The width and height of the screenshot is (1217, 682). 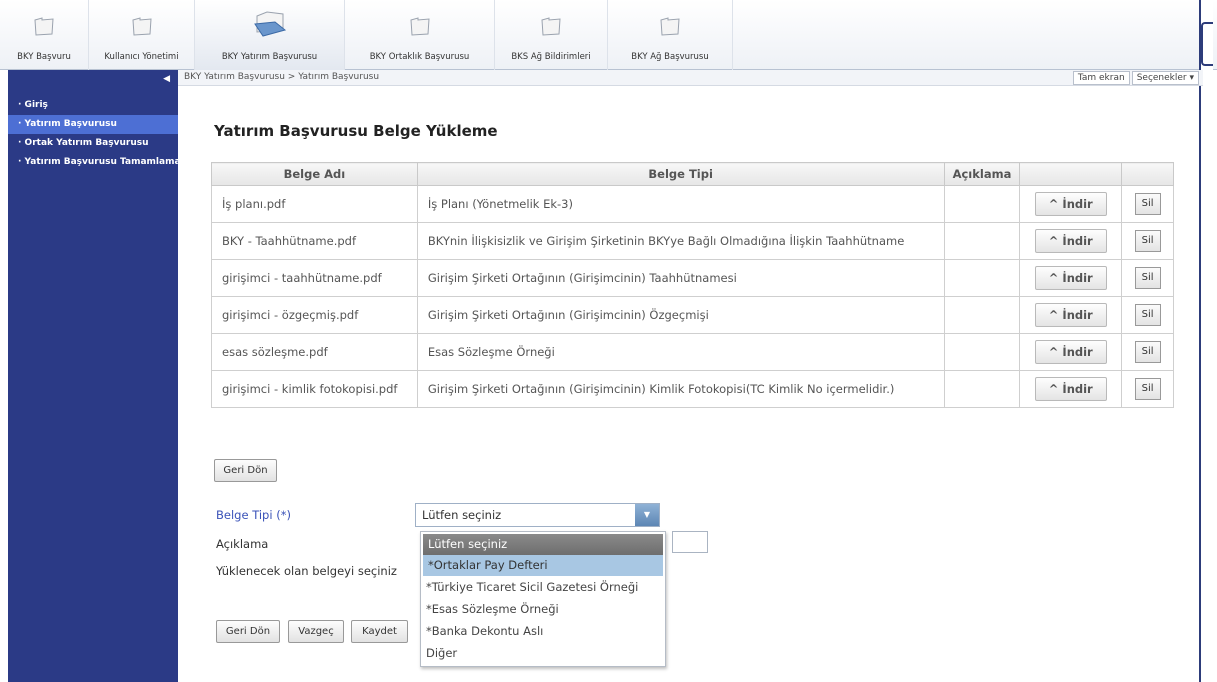 I want to click on chevron-down-icon: ▼, so click(x=647, y=515).